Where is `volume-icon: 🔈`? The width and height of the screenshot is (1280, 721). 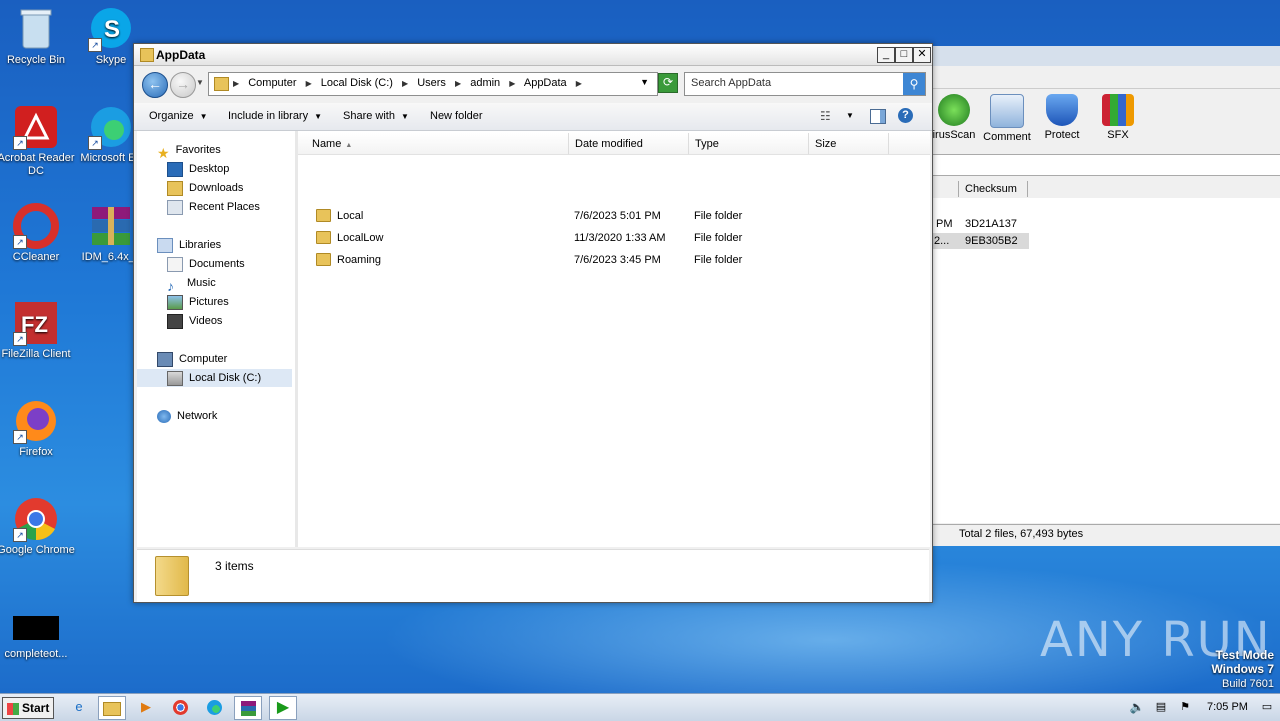
volume-icon: 🔈 is located at coordinates (1137, 707).